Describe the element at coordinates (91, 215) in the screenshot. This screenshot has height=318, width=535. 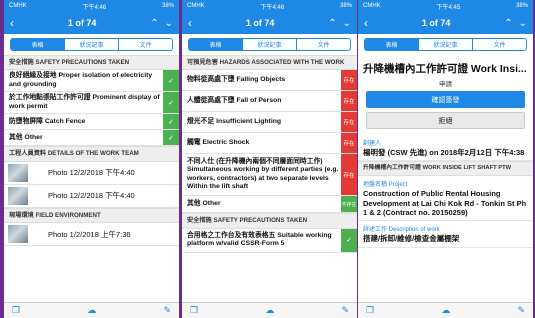
I see `section-header: 現場環境 FIELD ENVIRONMENT` at that location.